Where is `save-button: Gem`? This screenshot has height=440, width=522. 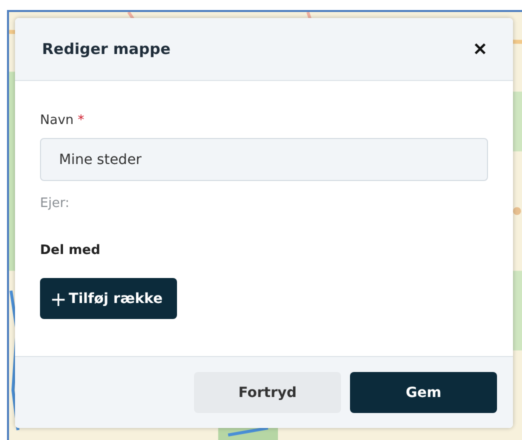 save-button: Gem is located at coordinates (423, 392).